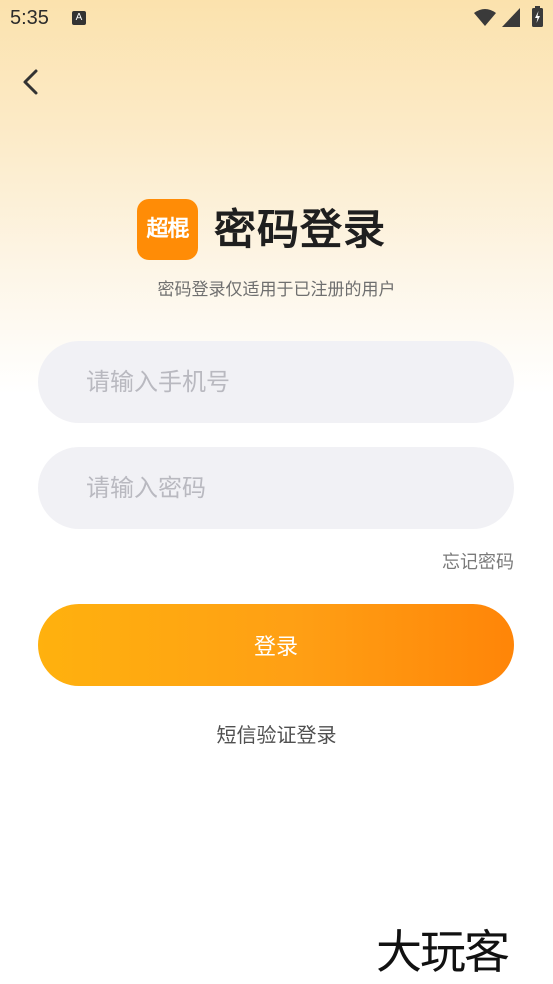 Image resolution: width=553 pixels, height=984 pixels. Describe the element at coordinates (276, 19) in the screenshot. I see `status-bar: 5:35 A` at that location.